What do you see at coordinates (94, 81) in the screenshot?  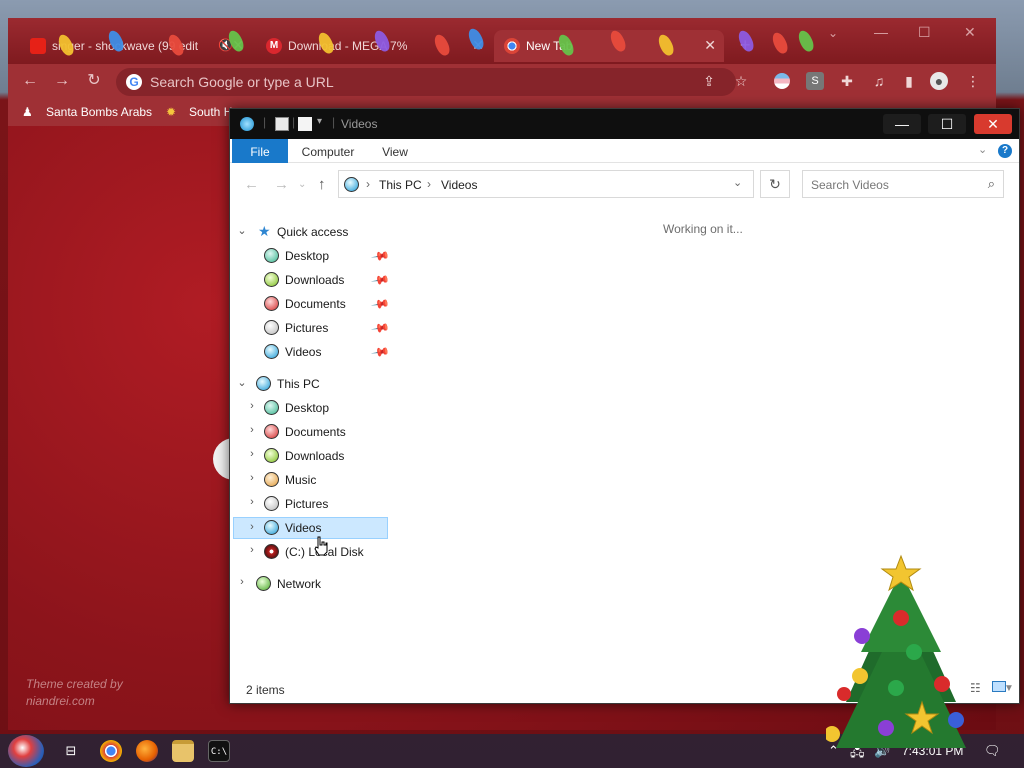 I see `reload-icon: ↻` at bounding box center [94, 81].